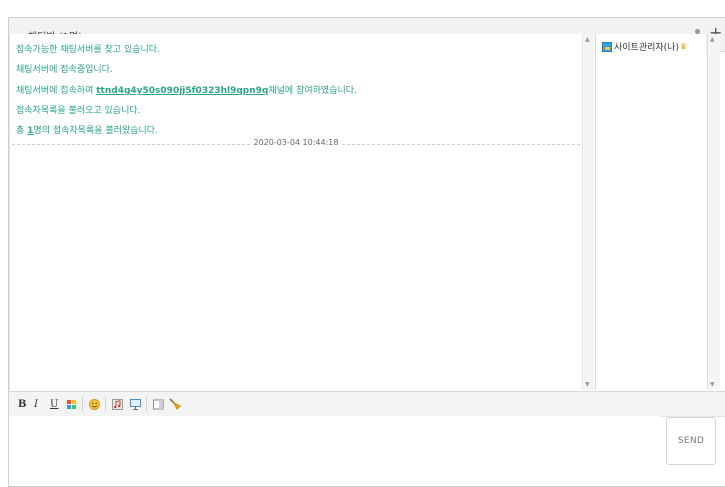 Image resolution: width=725 pixels, height=487 pixels. Describe the element at coordinates (683, 46) in the screenshot. I see `crown-icon: ♛` at that location.